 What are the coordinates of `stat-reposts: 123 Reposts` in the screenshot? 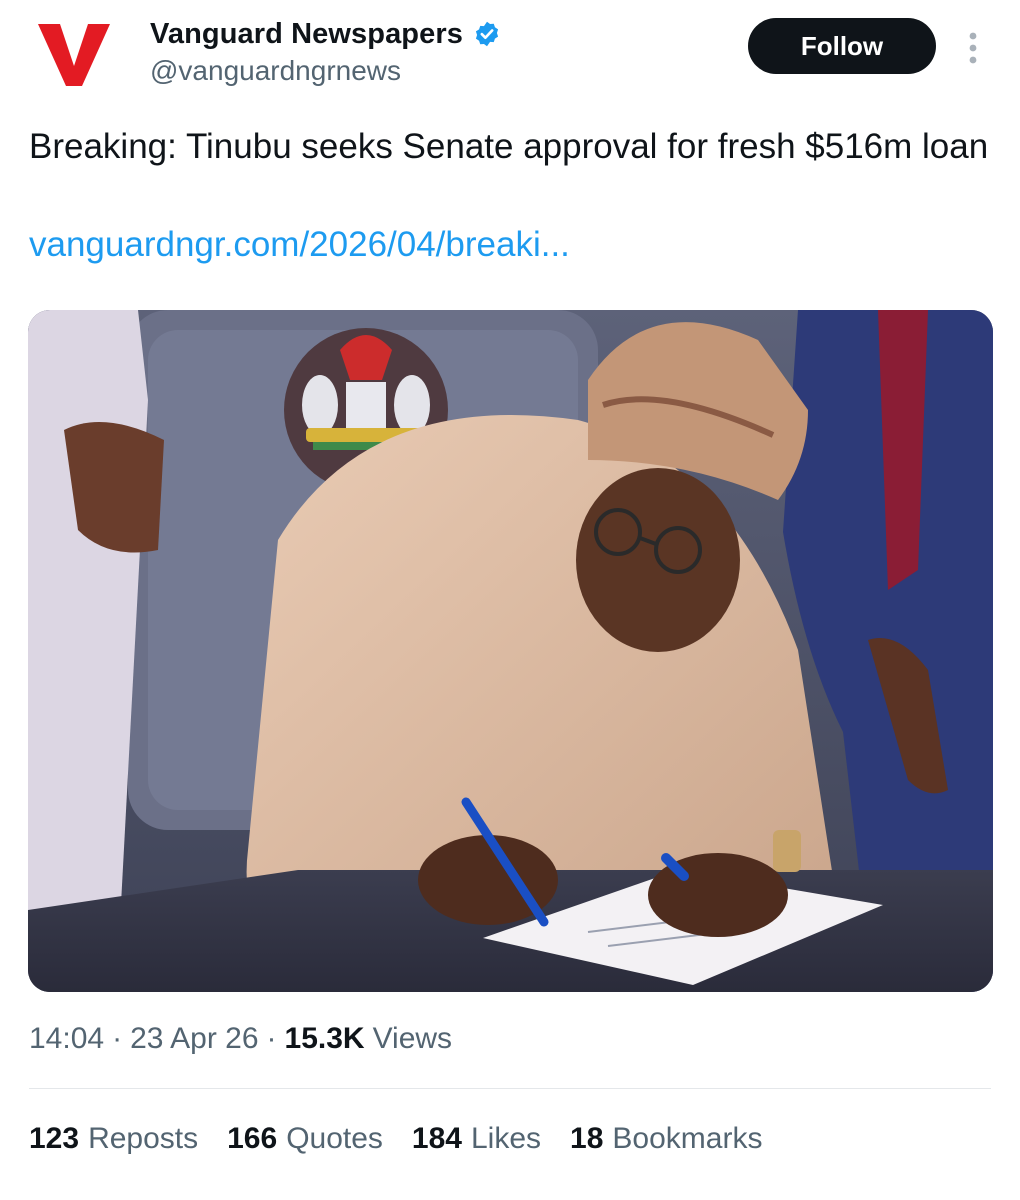 It's located at (113, 1139).